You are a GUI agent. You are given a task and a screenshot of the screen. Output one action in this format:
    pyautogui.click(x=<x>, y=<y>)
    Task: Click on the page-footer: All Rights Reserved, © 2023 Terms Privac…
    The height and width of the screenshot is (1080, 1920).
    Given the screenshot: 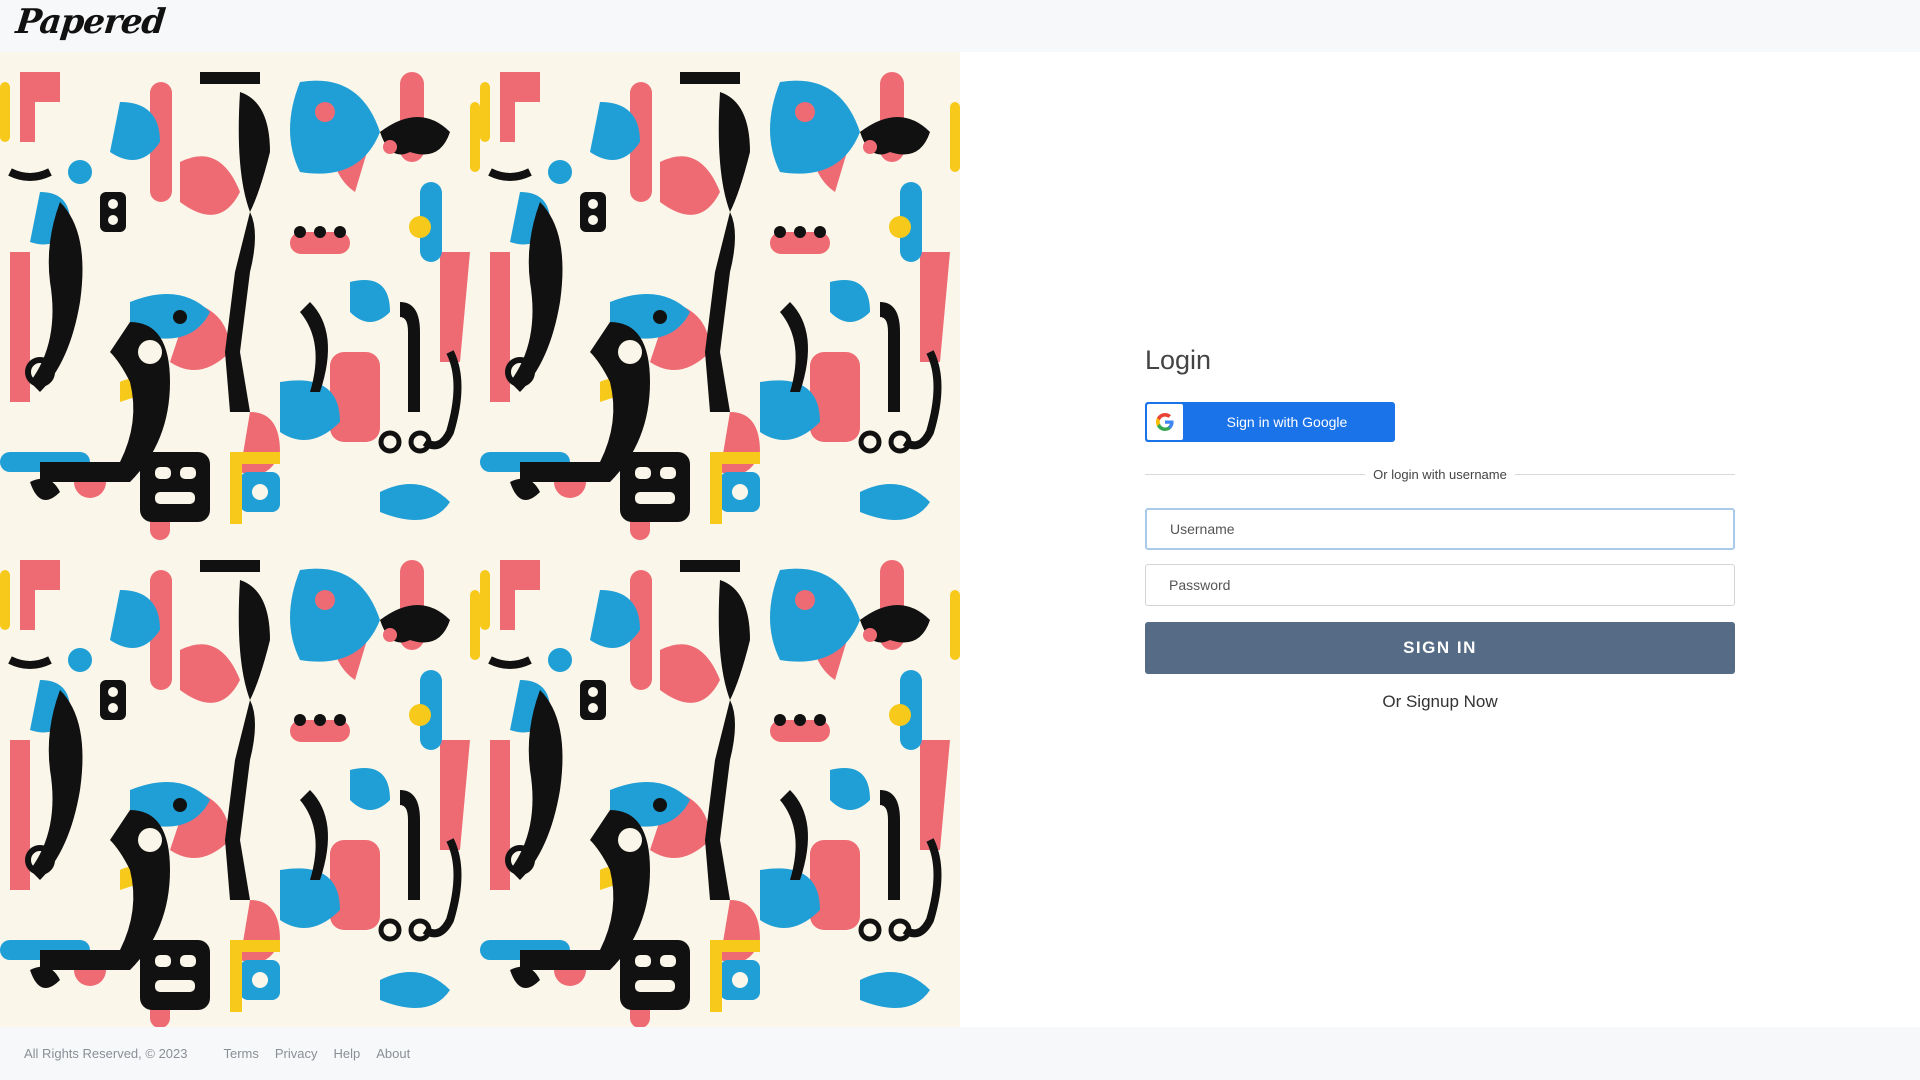 What is the action you would take?
    pyautogui.click(x=960, y=1053)
    